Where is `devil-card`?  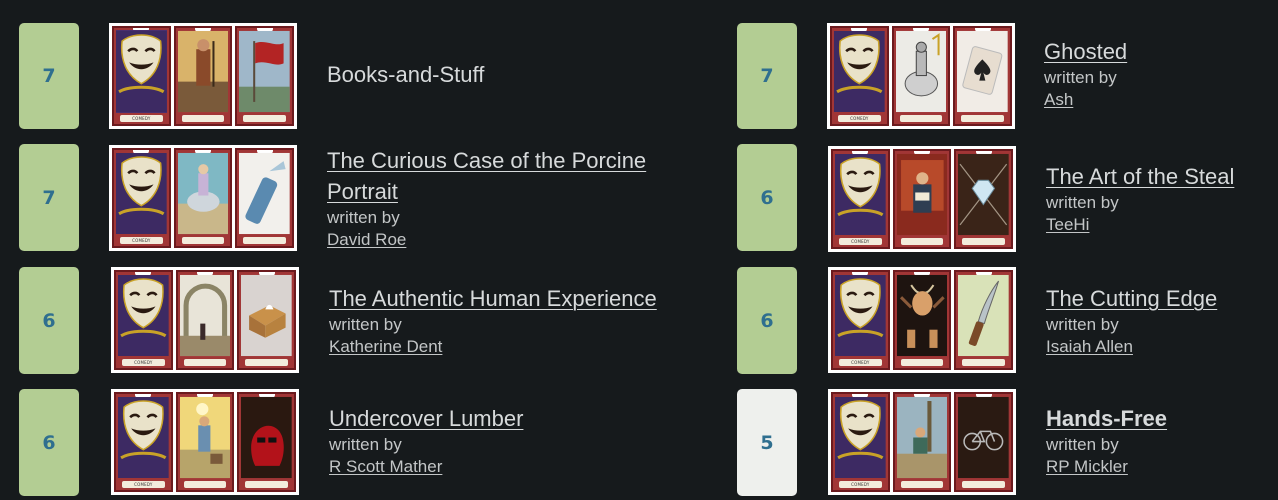 devil-card is located at coordinates (922, 320).